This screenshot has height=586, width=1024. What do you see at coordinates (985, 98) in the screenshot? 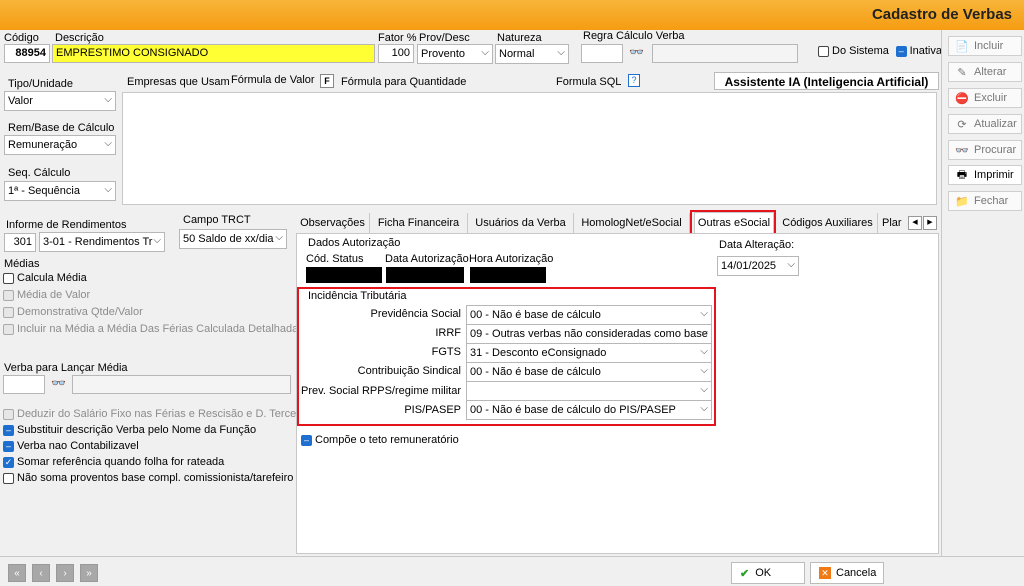
I see `excluir-button: ⛔ Excluir` at bounding box center [985, 98].